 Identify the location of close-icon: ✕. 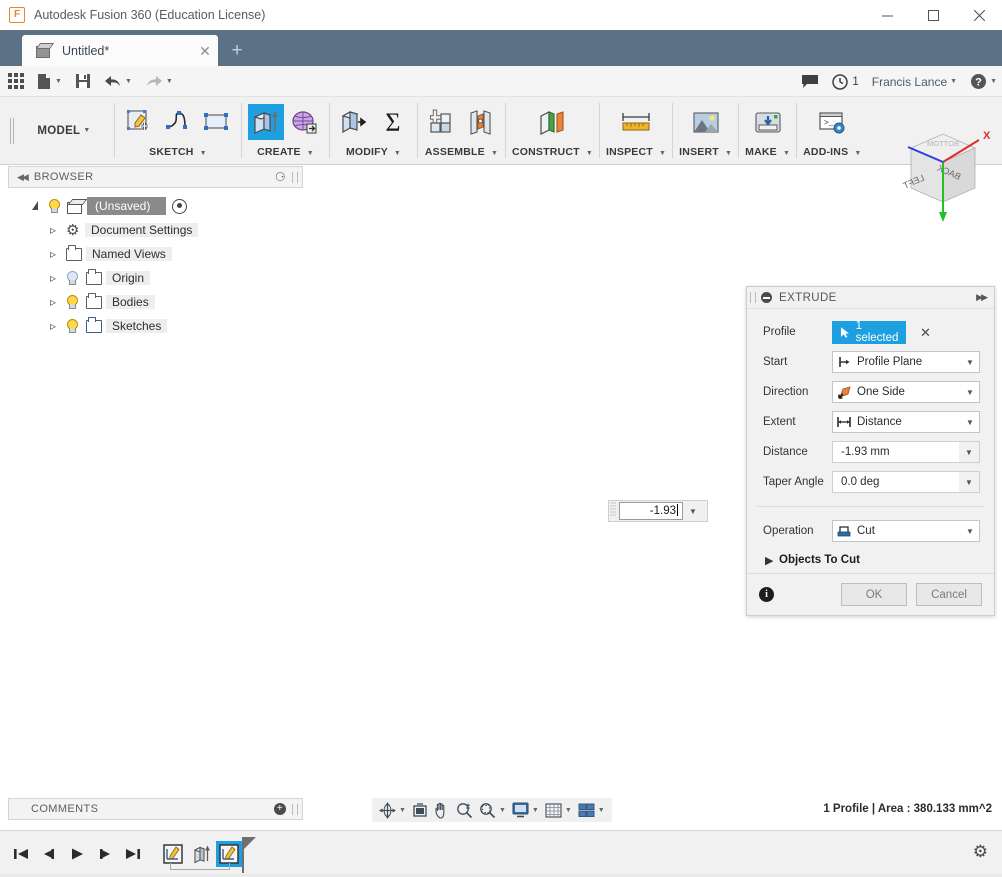
(205, 51).